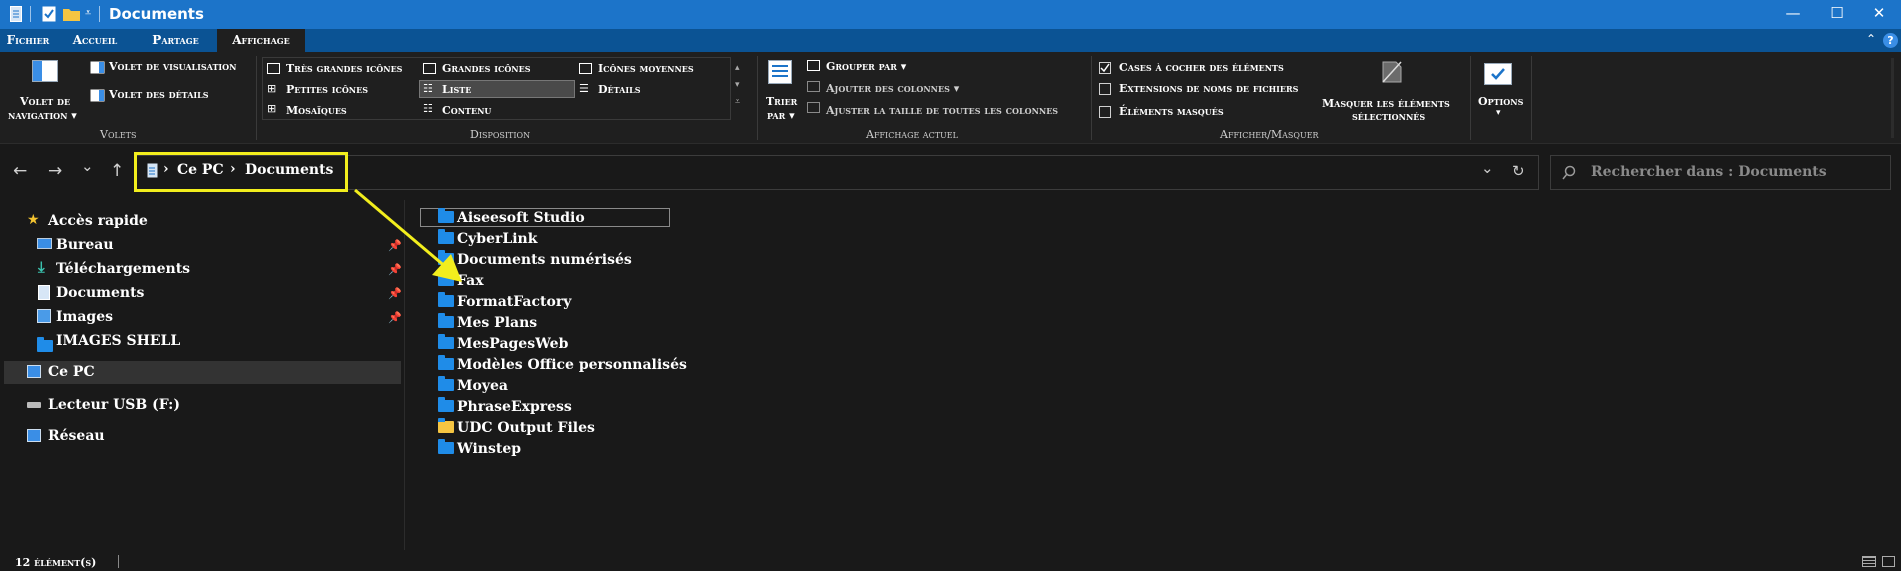 This screenshot has width=1901, height=571. What do you see at coordinates (1869, 561) in the screenshot?
I see `details-view-icon` at bounding box center [1869, 561].